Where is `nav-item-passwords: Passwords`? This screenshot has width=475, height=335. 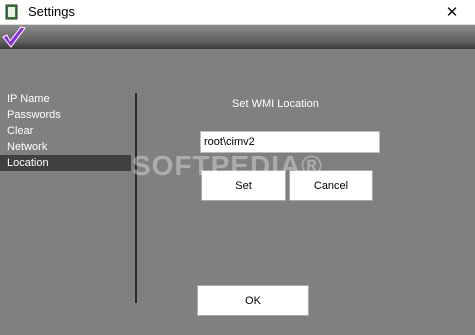
nav-item-passwords: Passwords is located at coordinates (65, 115).